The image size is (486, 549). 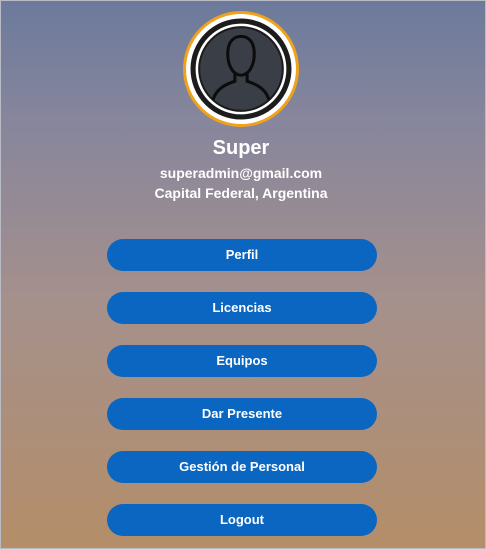 What do you see at coordinates (242, 414) in the screenshot?
I see `dar-presente-button: Dar Presente` at bounding box center [242, 414].